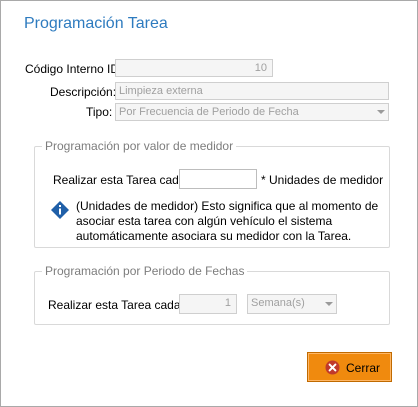 Image resolution: width=418 pixels, height=407 pixels. I want to click on tipo-select-value: Por Frecuencia de Periodo de Fecha, so click(209, 112).